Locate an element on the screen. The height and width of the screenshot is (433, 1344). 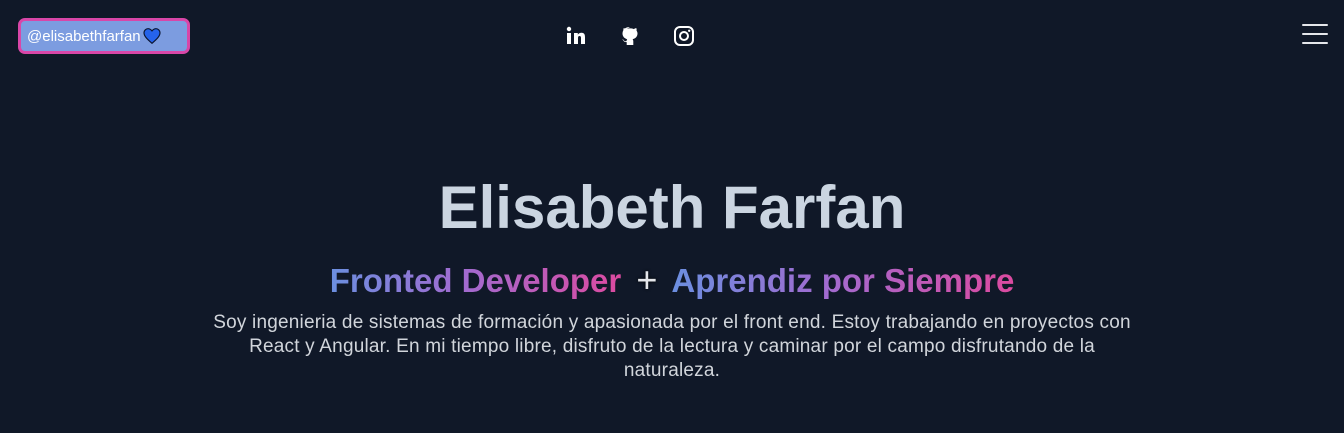
instagram-link is located at coordinates (684, 36).